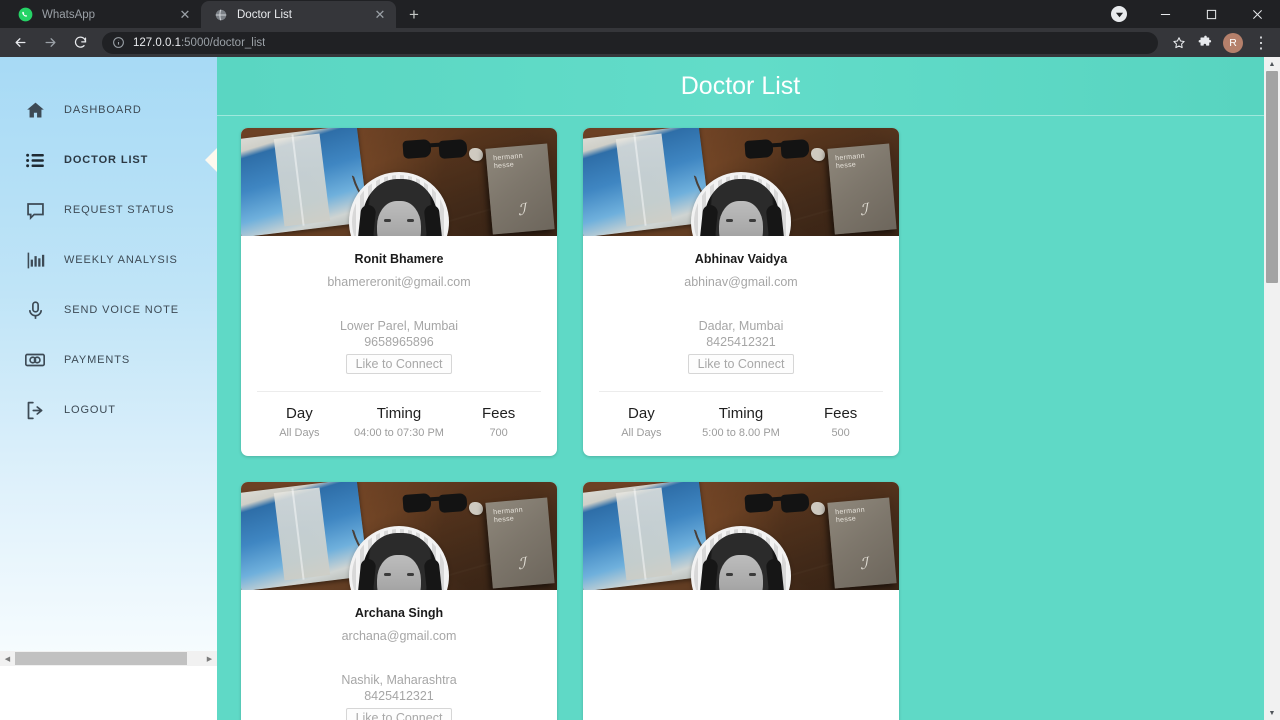  What do you see at coordinates (121, 260) in the screenshot?
I see `sidebar-item-label: WEEKLY ANALYSIS` at bounding box center [121, 260].